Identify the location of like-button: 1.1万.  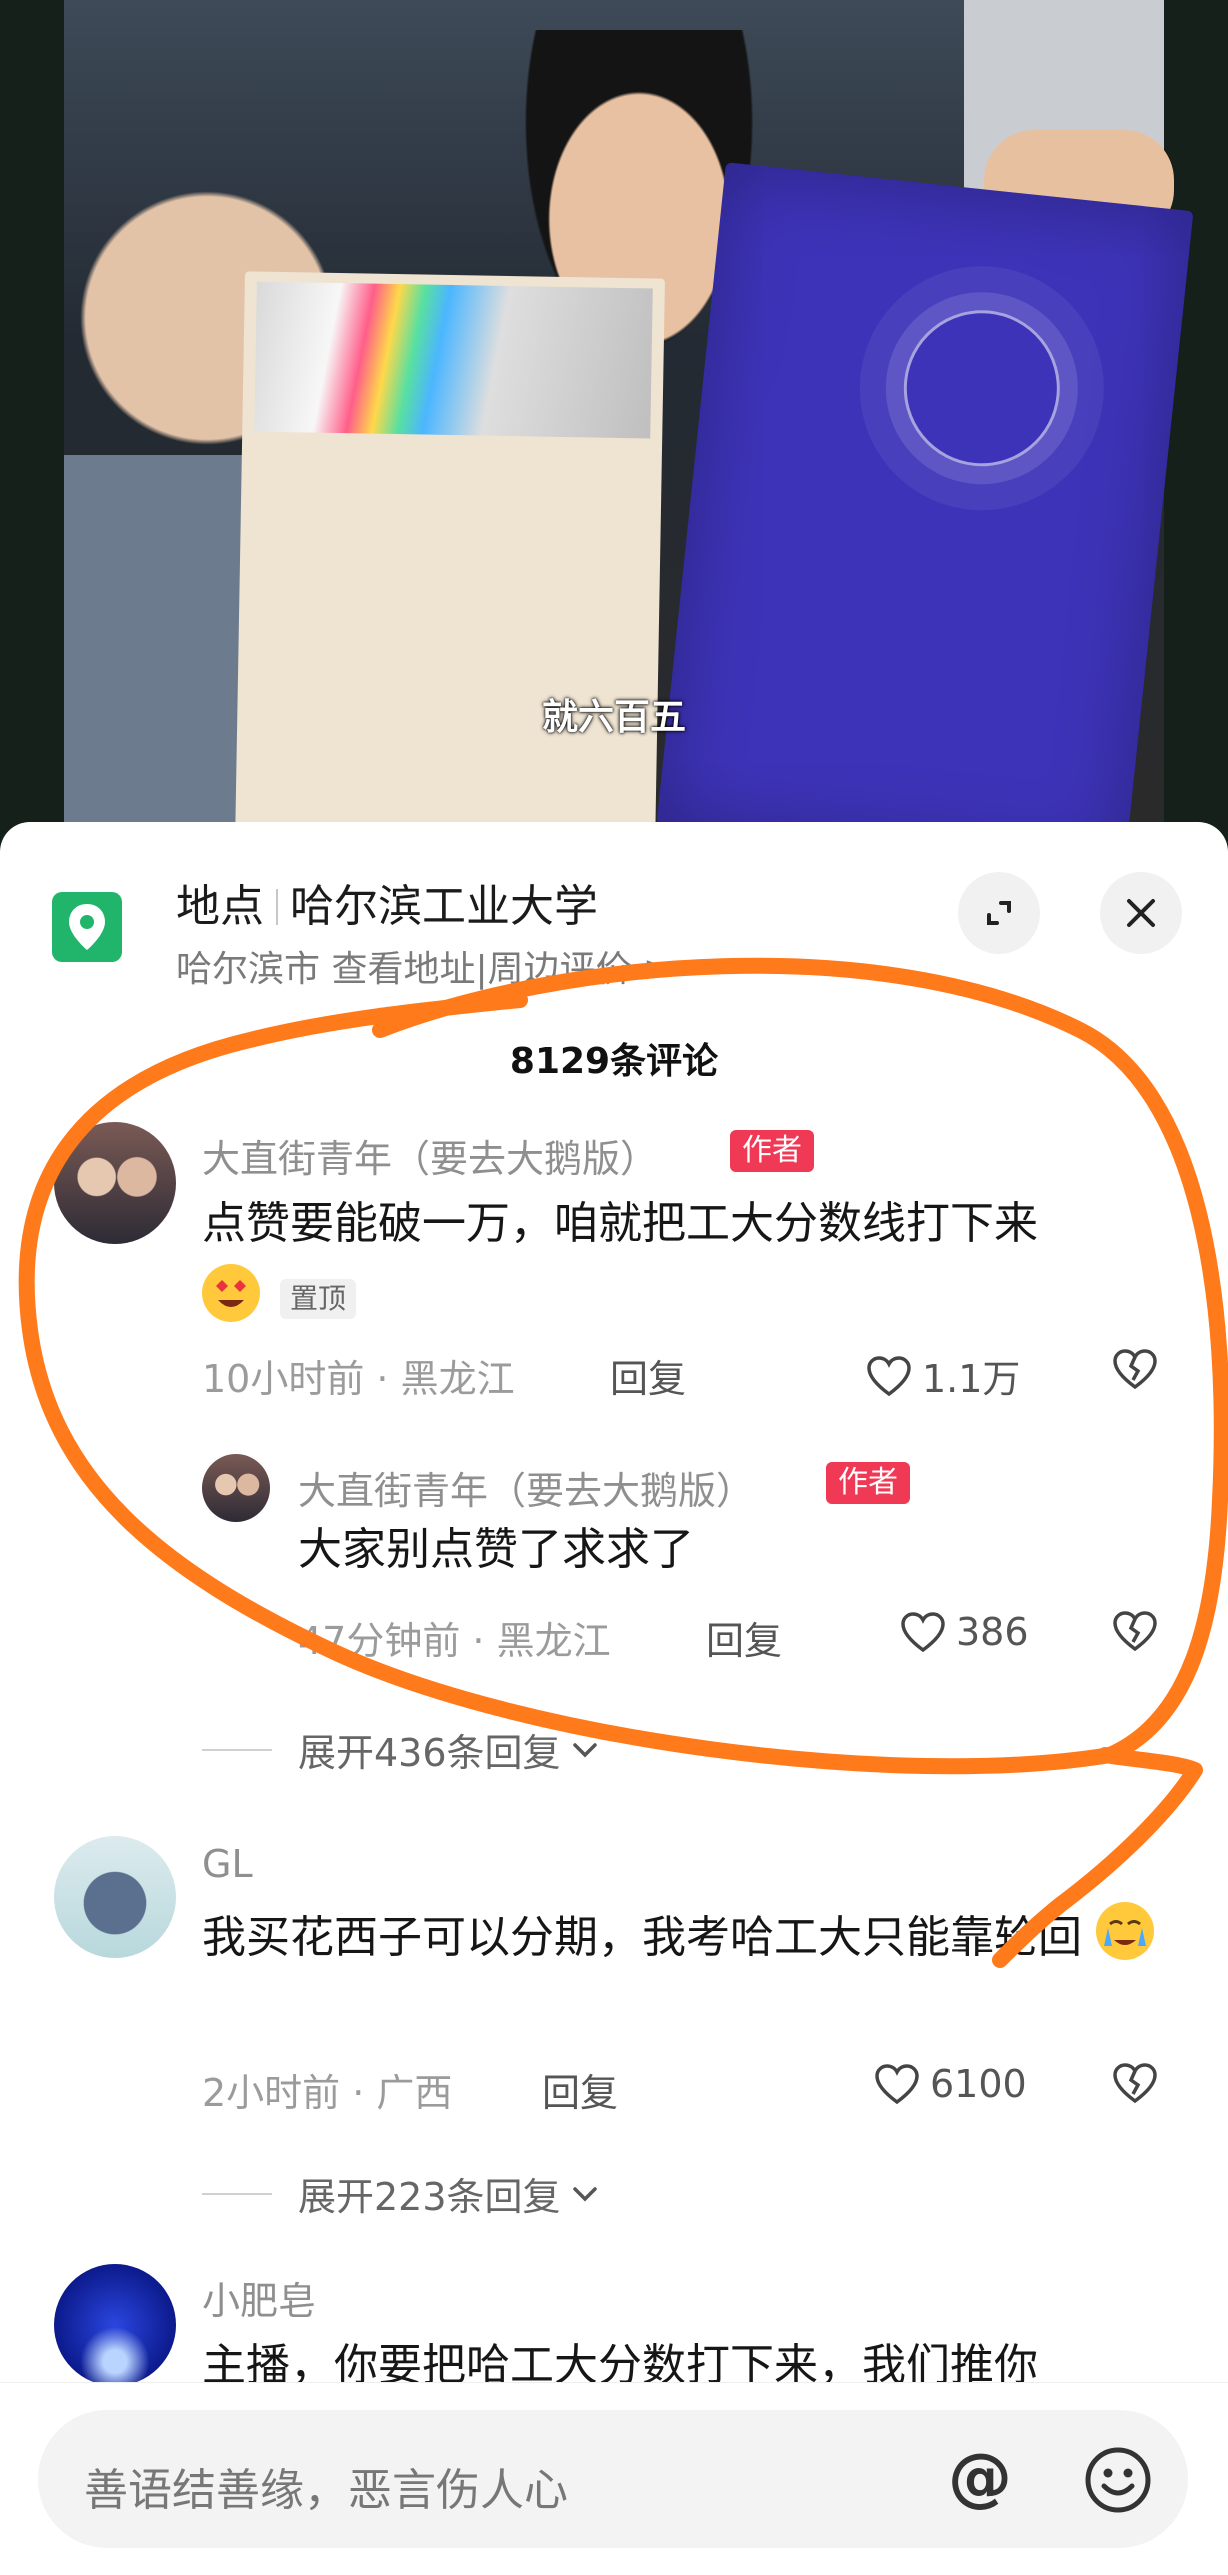
(943, 1375).